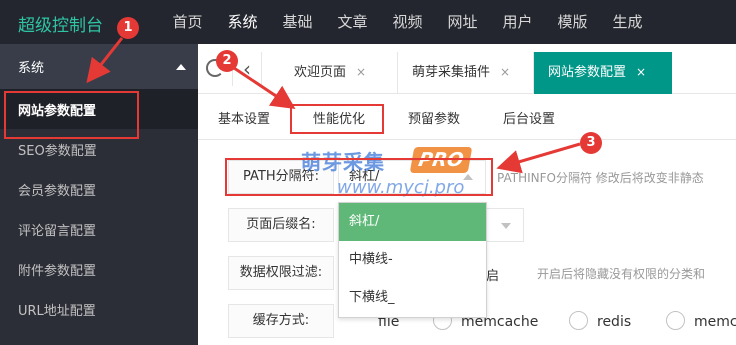  What do you see at coordinates (227, 61) in the screenshot?
I see `annotation-badge-2: 2` at bounding box center [227, 61].